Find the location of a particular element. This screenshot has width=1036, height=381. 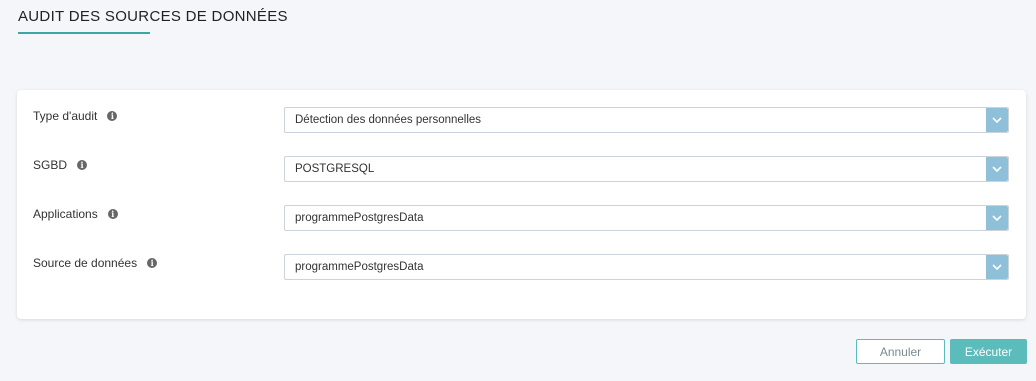

sgbd-select: POSTGRESQL is located at coordinates (646, 169).